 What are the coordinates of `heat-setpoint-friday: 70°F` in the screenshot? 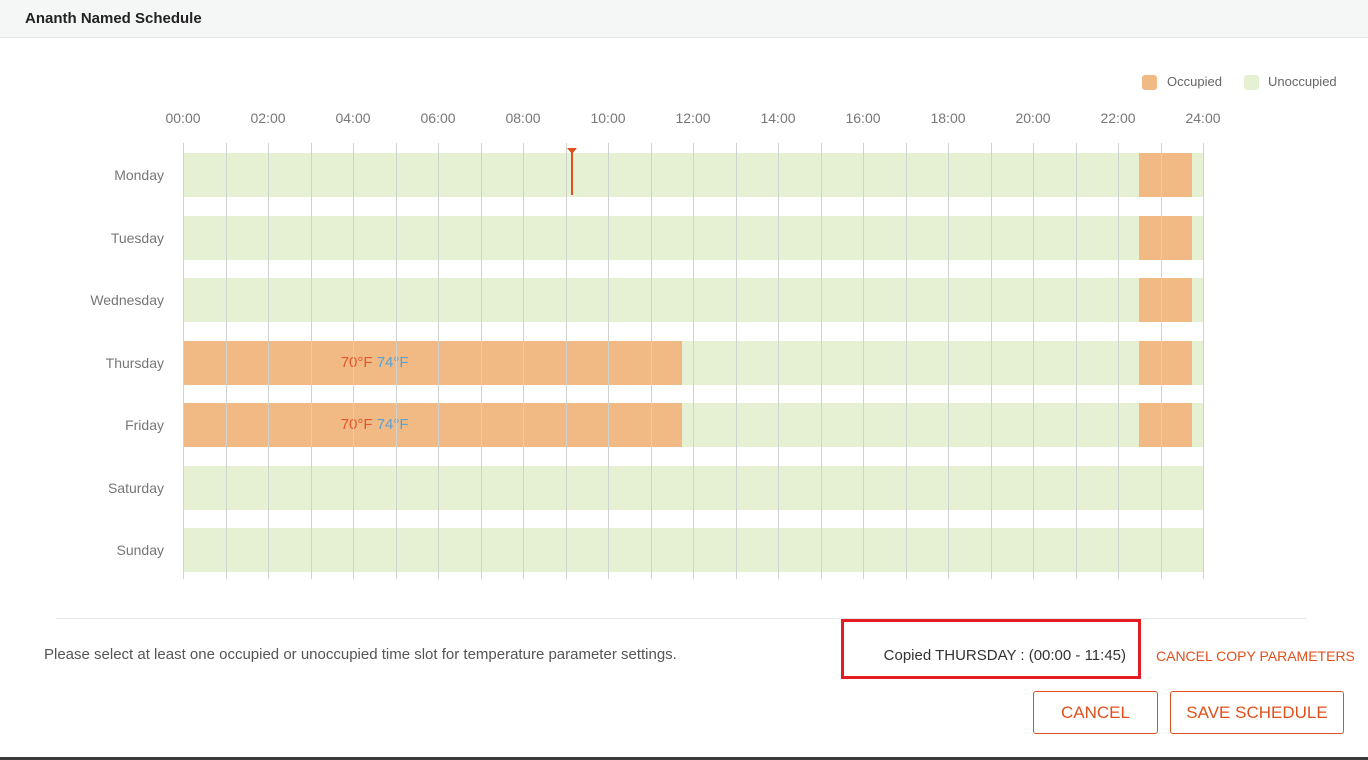 It's located at (356, 424).